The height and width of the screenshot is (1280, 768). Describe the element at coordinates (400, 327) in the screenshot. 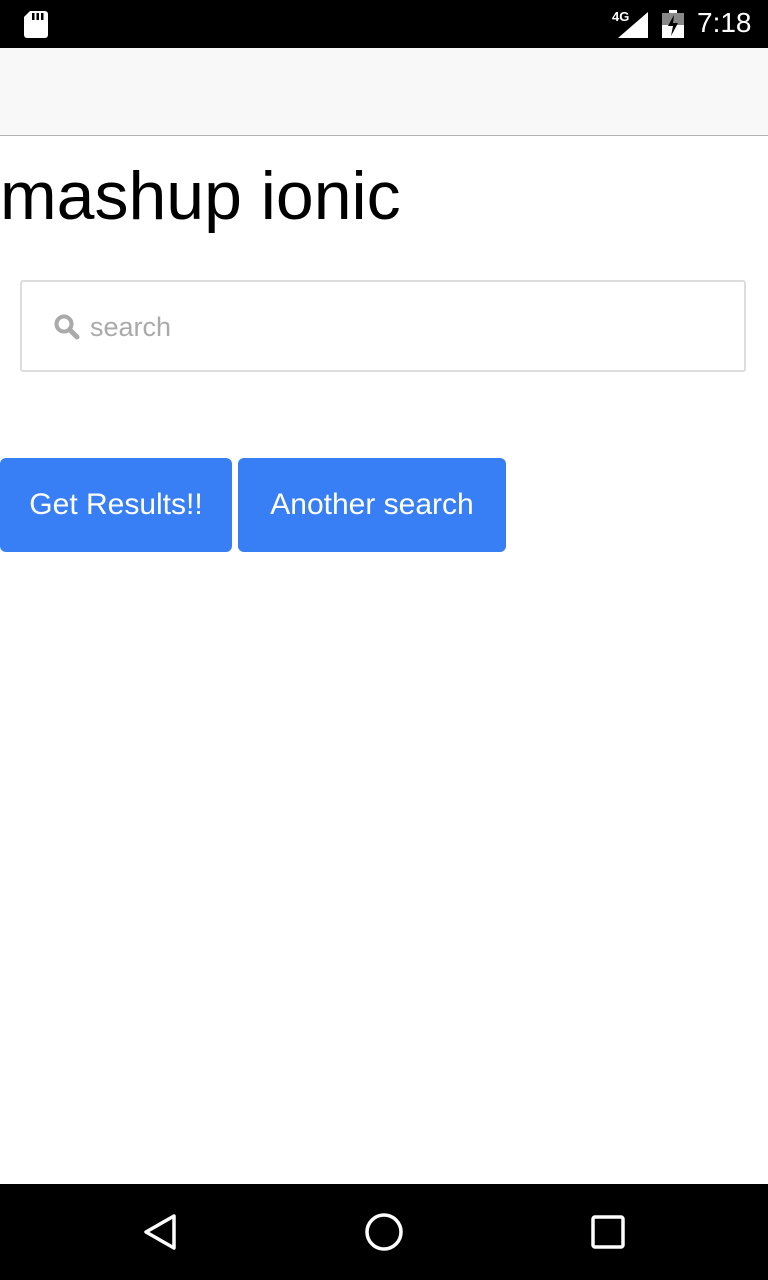

I see `search-input` at that location.